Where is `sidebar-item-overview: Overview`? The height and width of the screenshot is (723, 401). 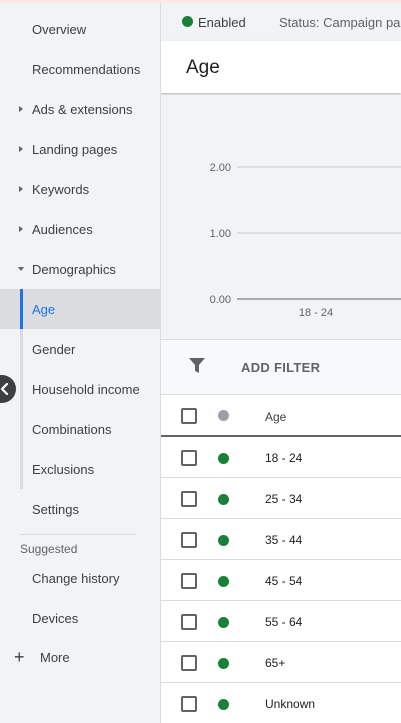
sidebar-item-overview: Overview is located at coordinates (80, 29).